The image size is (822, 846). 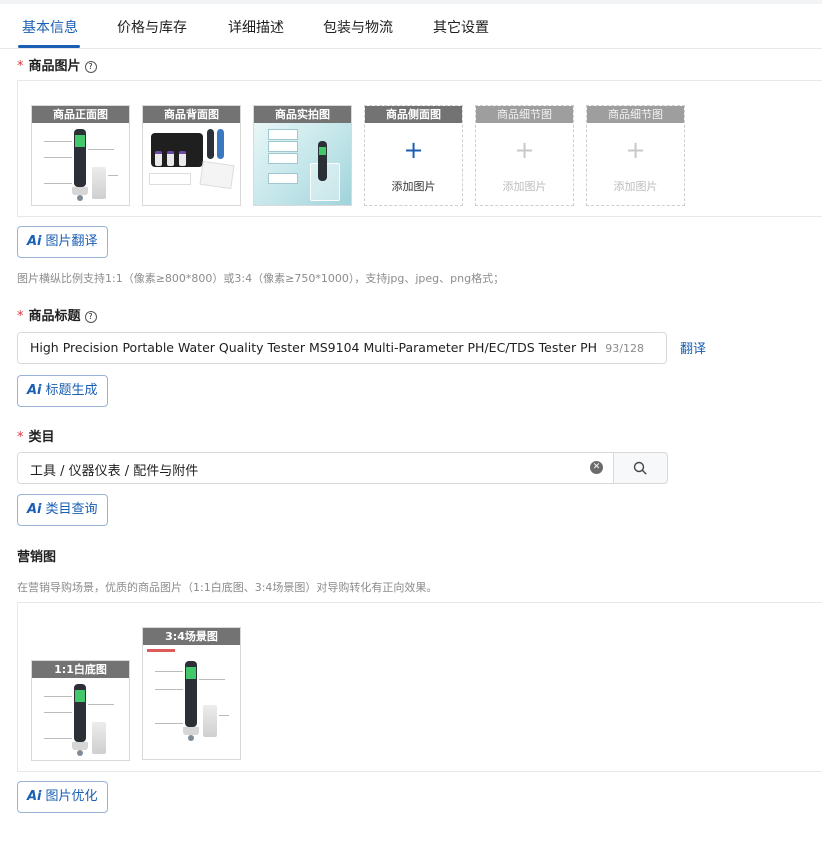 What do you see at coordinates (54, 316) in the screenshot?
I see `product-title-label: 商品标题` at bounding box center [54, 316].